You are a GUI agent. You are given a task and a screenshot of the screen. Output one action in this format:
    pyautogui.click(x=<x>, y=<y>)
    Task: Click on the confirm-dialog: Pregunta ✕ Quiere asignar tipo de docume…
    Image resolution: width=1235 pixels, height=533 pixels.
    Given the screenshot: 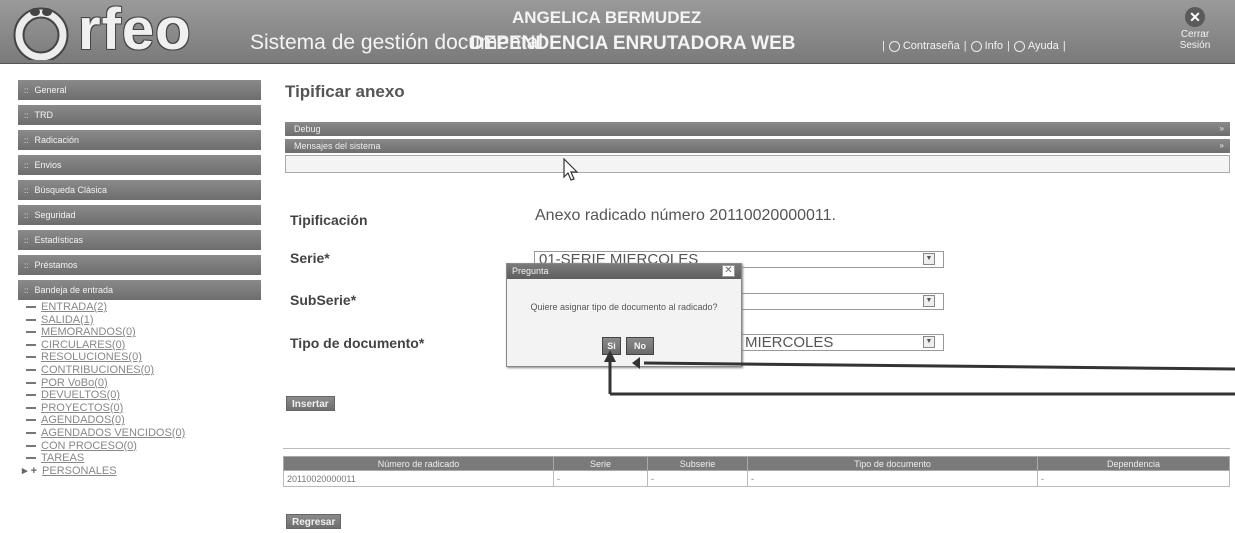 What is the action you would take?
    pyautogui.click(x=624, y=315)
    